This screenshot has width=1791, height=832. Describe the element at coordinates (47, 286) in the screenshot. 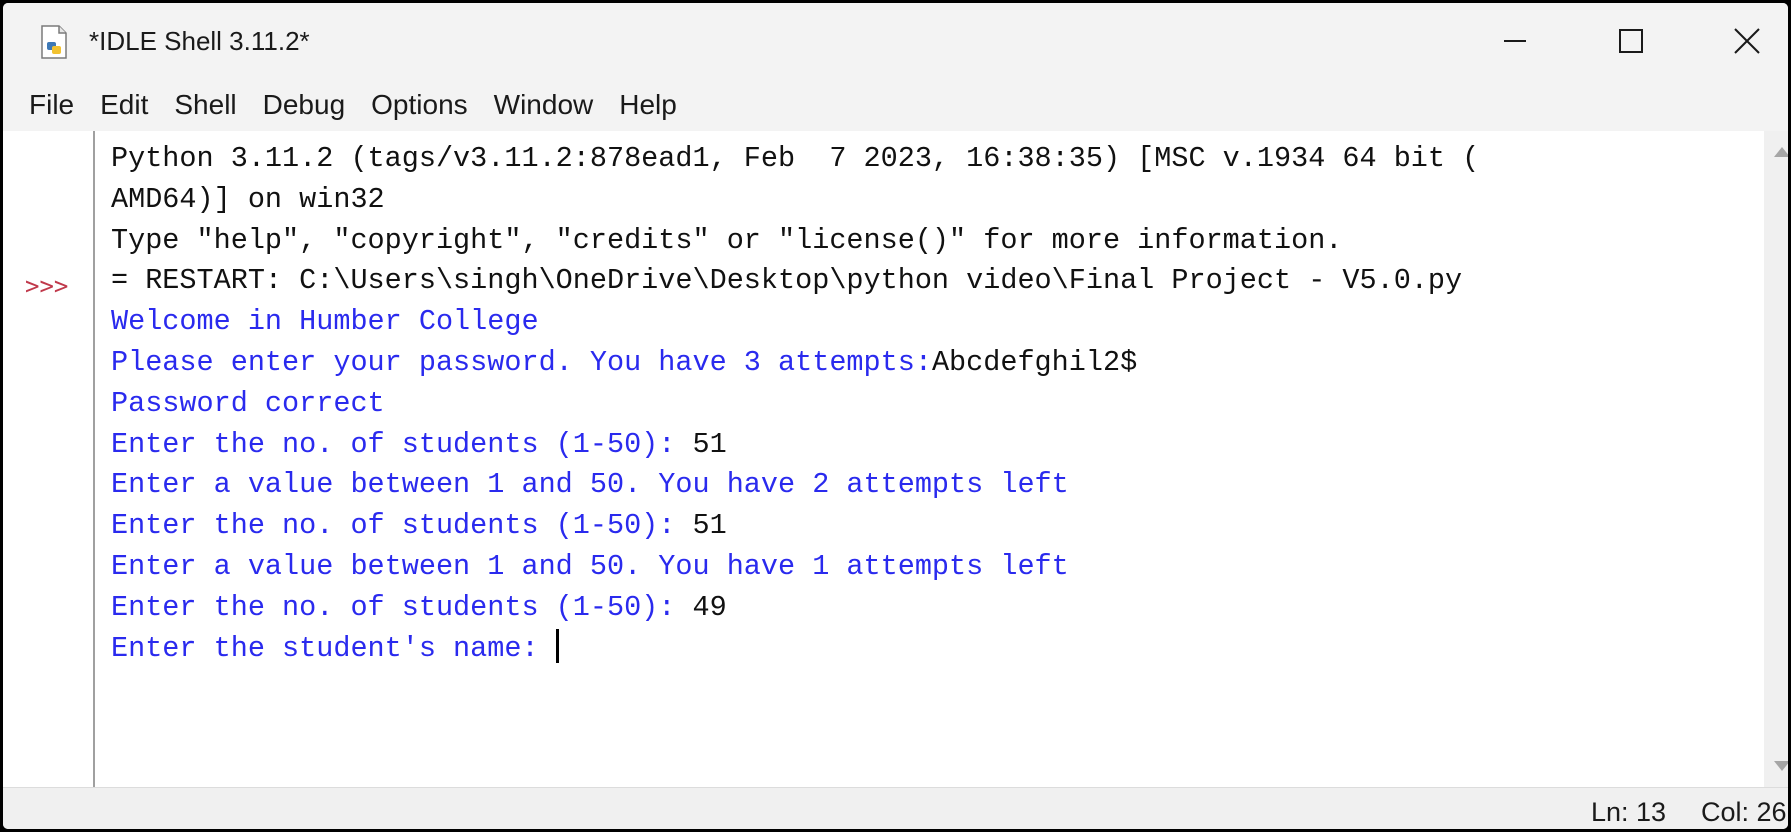

I see `shell-prompt: >>>` at that location.